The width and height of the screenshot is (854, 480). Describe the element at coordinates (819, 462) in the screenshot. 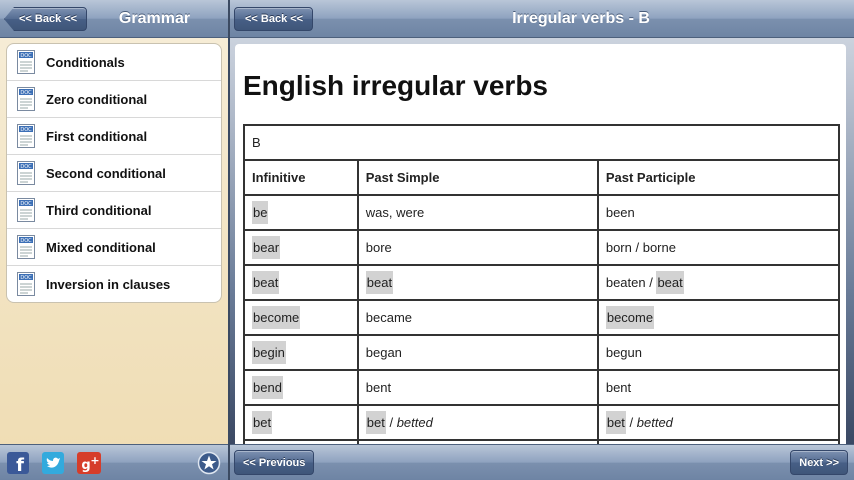

I see `next-button: Next >>` at that location.